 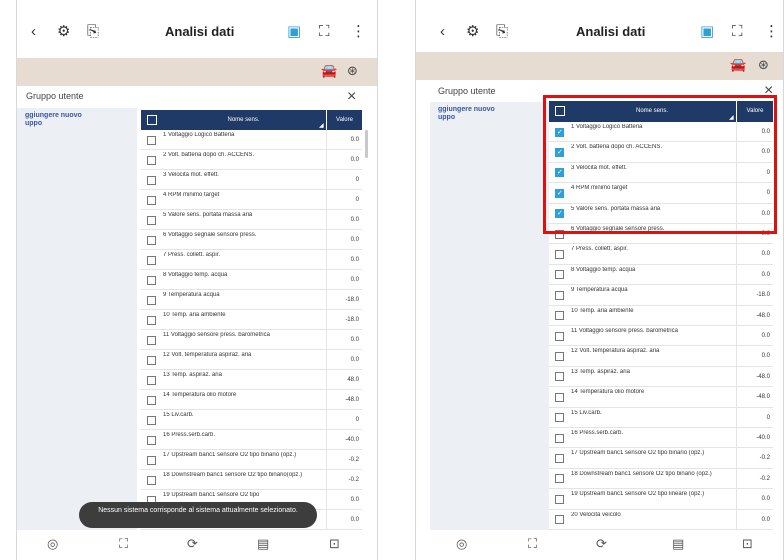 I want to click on sensor-name: 7 Press. collett. aspir., so click(x=600, y=249).